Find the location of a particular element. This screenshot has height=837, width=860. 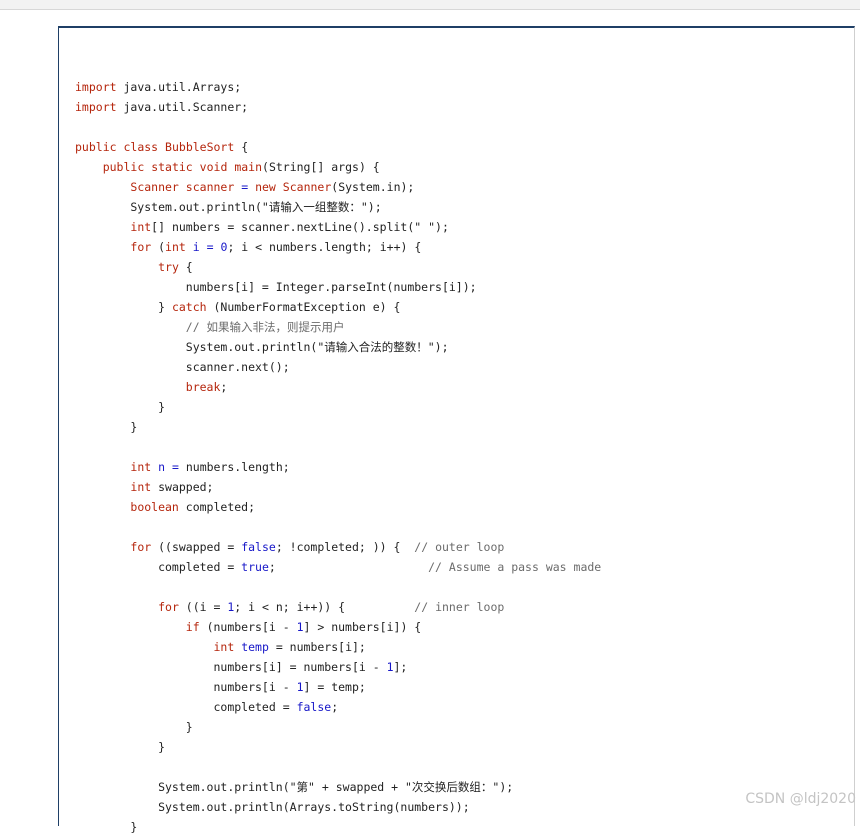

code-line: try { is located at coordinates (338, 267).